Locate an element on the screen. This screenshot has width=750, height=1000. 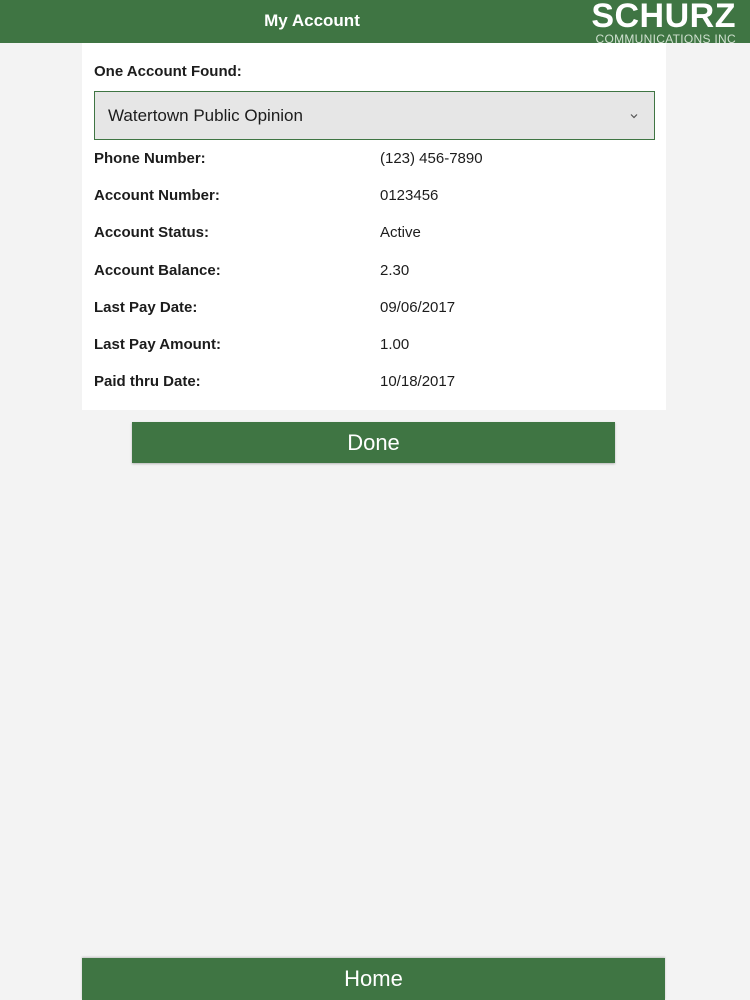
field-value: 0123456 is located at coordinates (409, 195).